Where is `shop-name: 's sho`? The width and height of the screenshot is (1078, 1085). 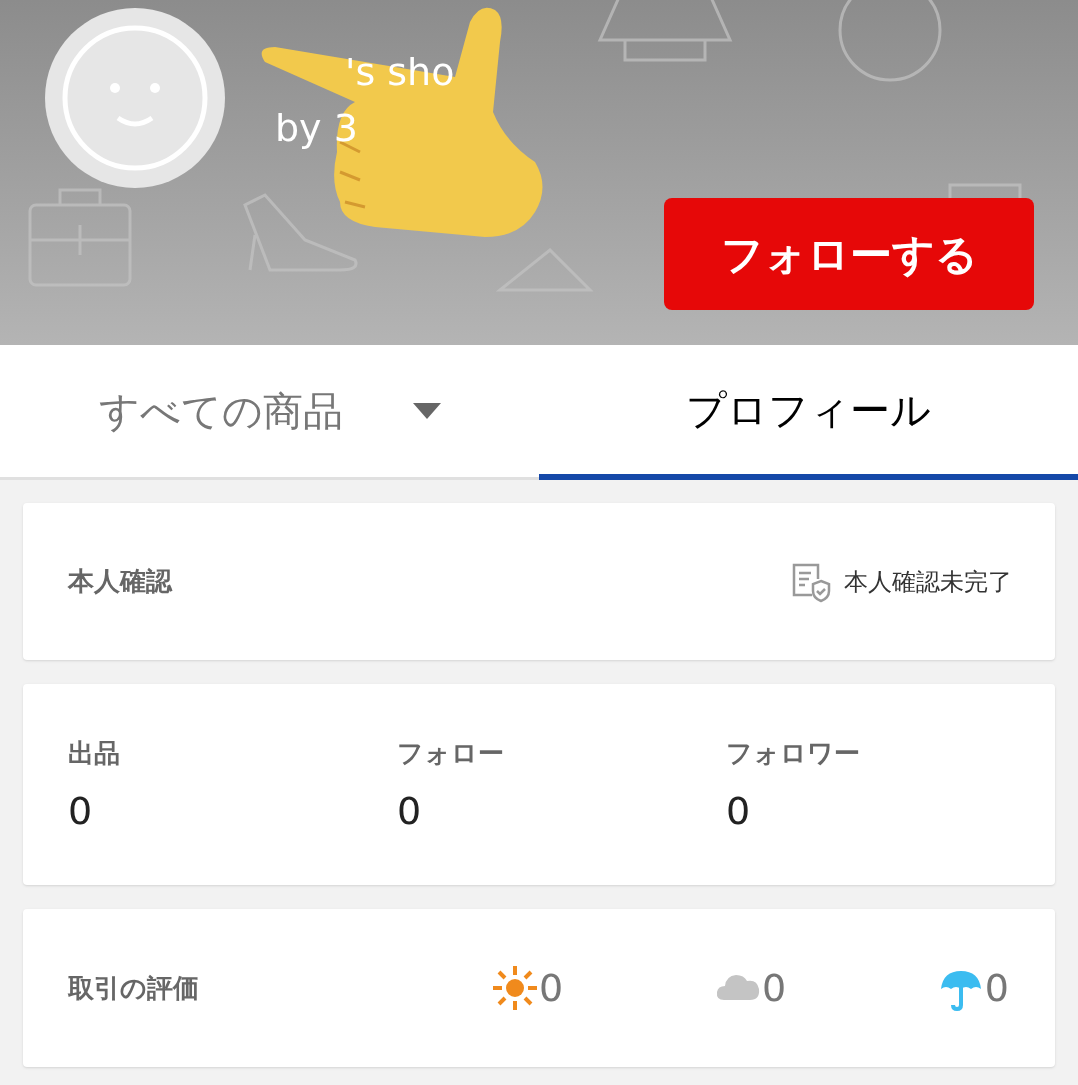 shop-name: 's sho is located at coordinates (400, 72).